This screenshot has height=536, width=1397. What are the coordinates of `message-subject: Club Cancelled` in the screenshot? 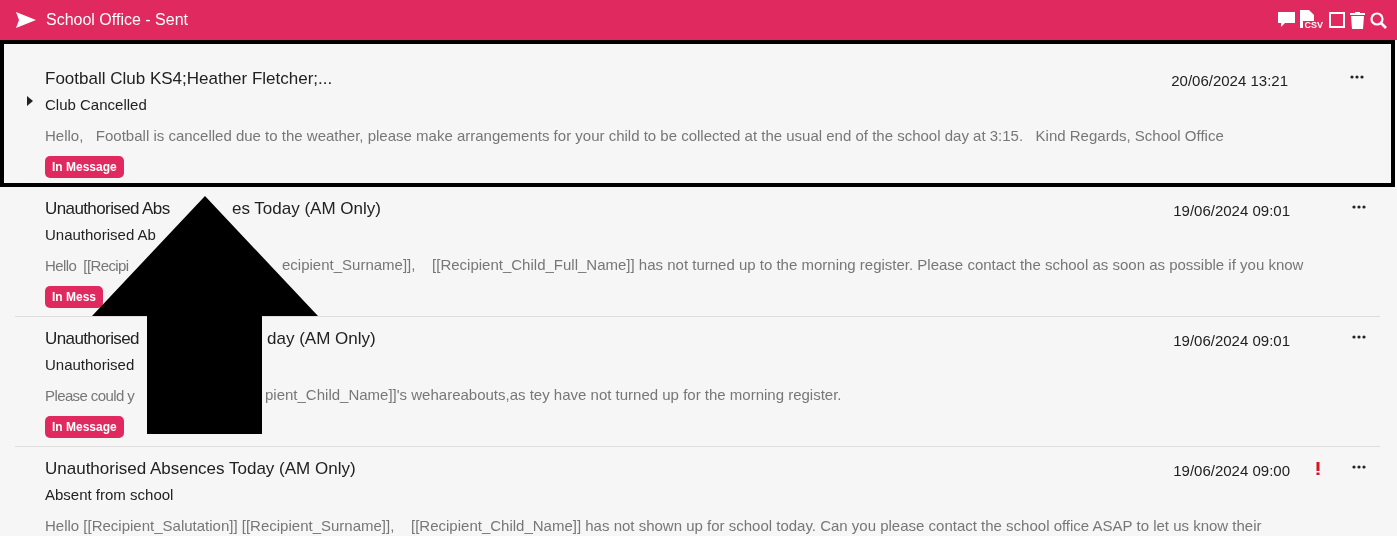 It's located at (96, 104).